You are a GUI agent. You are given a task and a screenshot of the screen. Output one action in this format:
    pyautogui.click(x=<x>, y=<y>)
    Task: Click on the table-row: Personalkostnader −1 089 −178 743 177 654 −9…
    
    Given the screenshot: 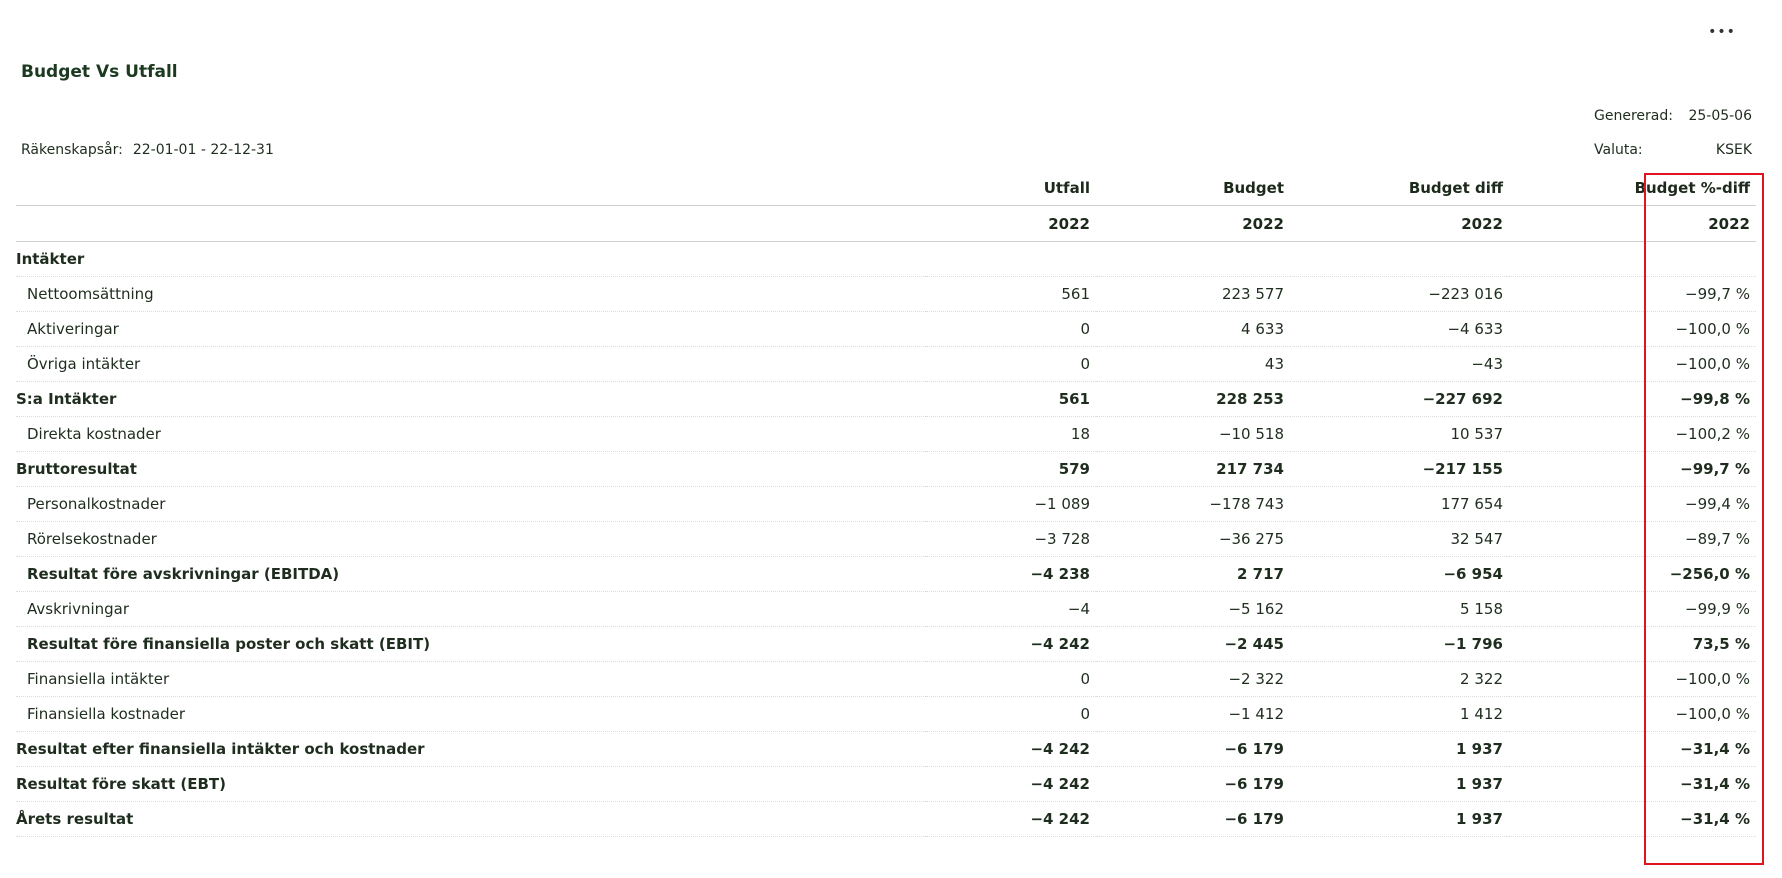 What is the action you would take?
    pyautogui.click(x=886, y=504)
    